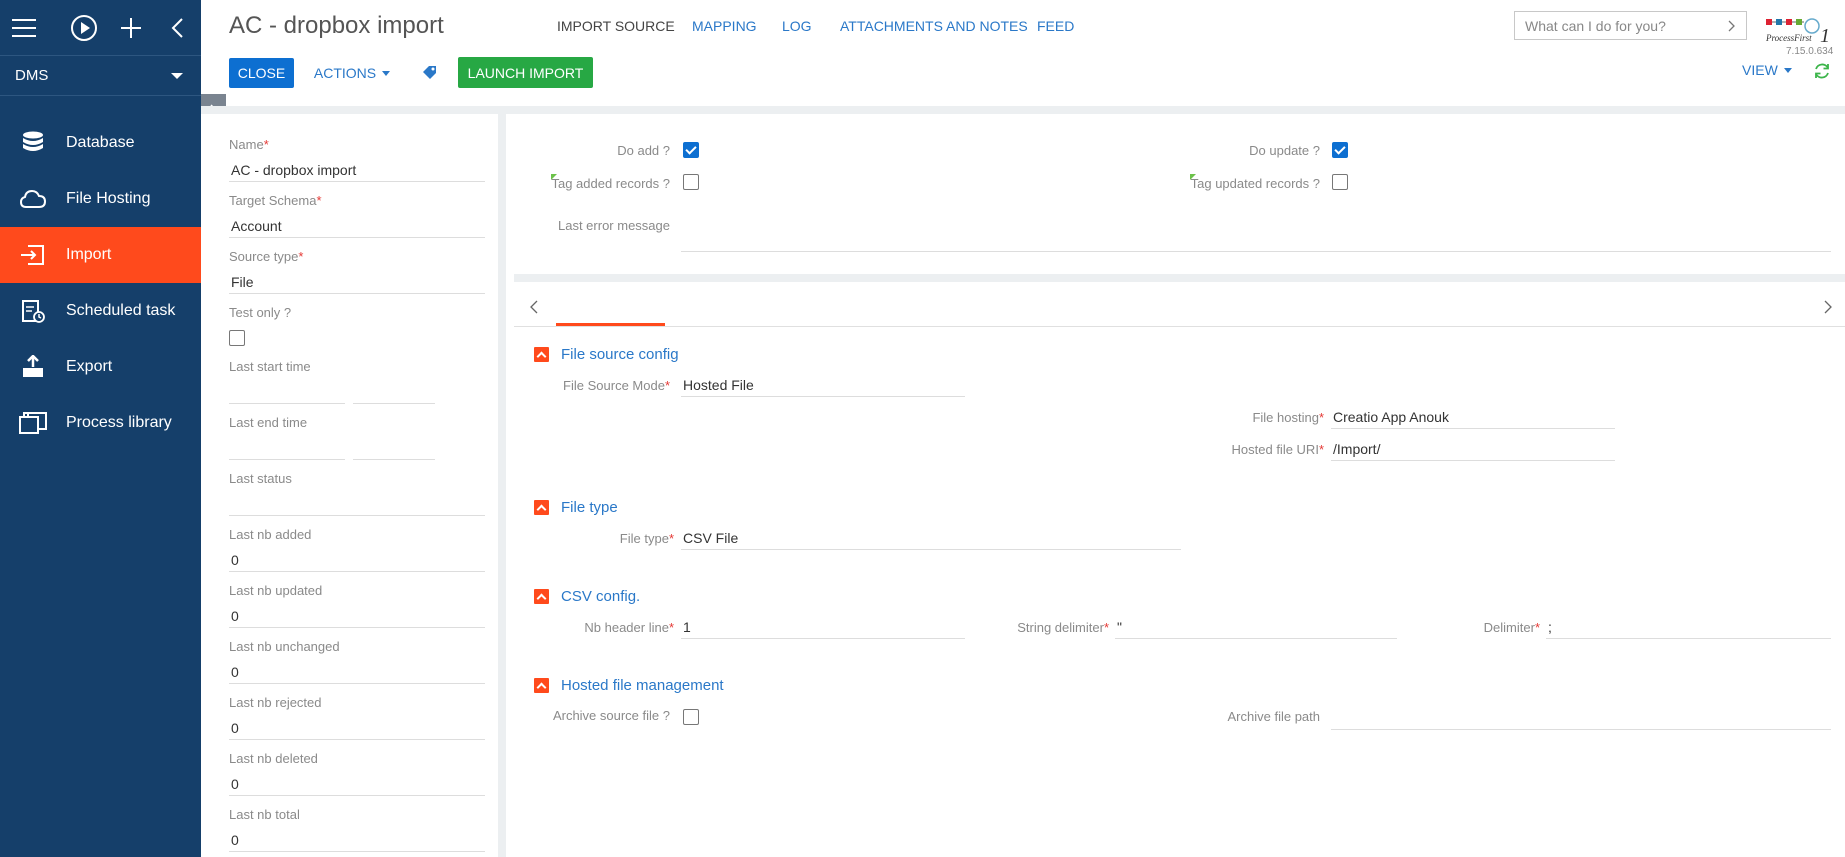 This screenshot has width=1845, height=857. Describe the element at coordinates (100, 143) in the screenshot. I see `sidebar-item-database: Database` at that location.